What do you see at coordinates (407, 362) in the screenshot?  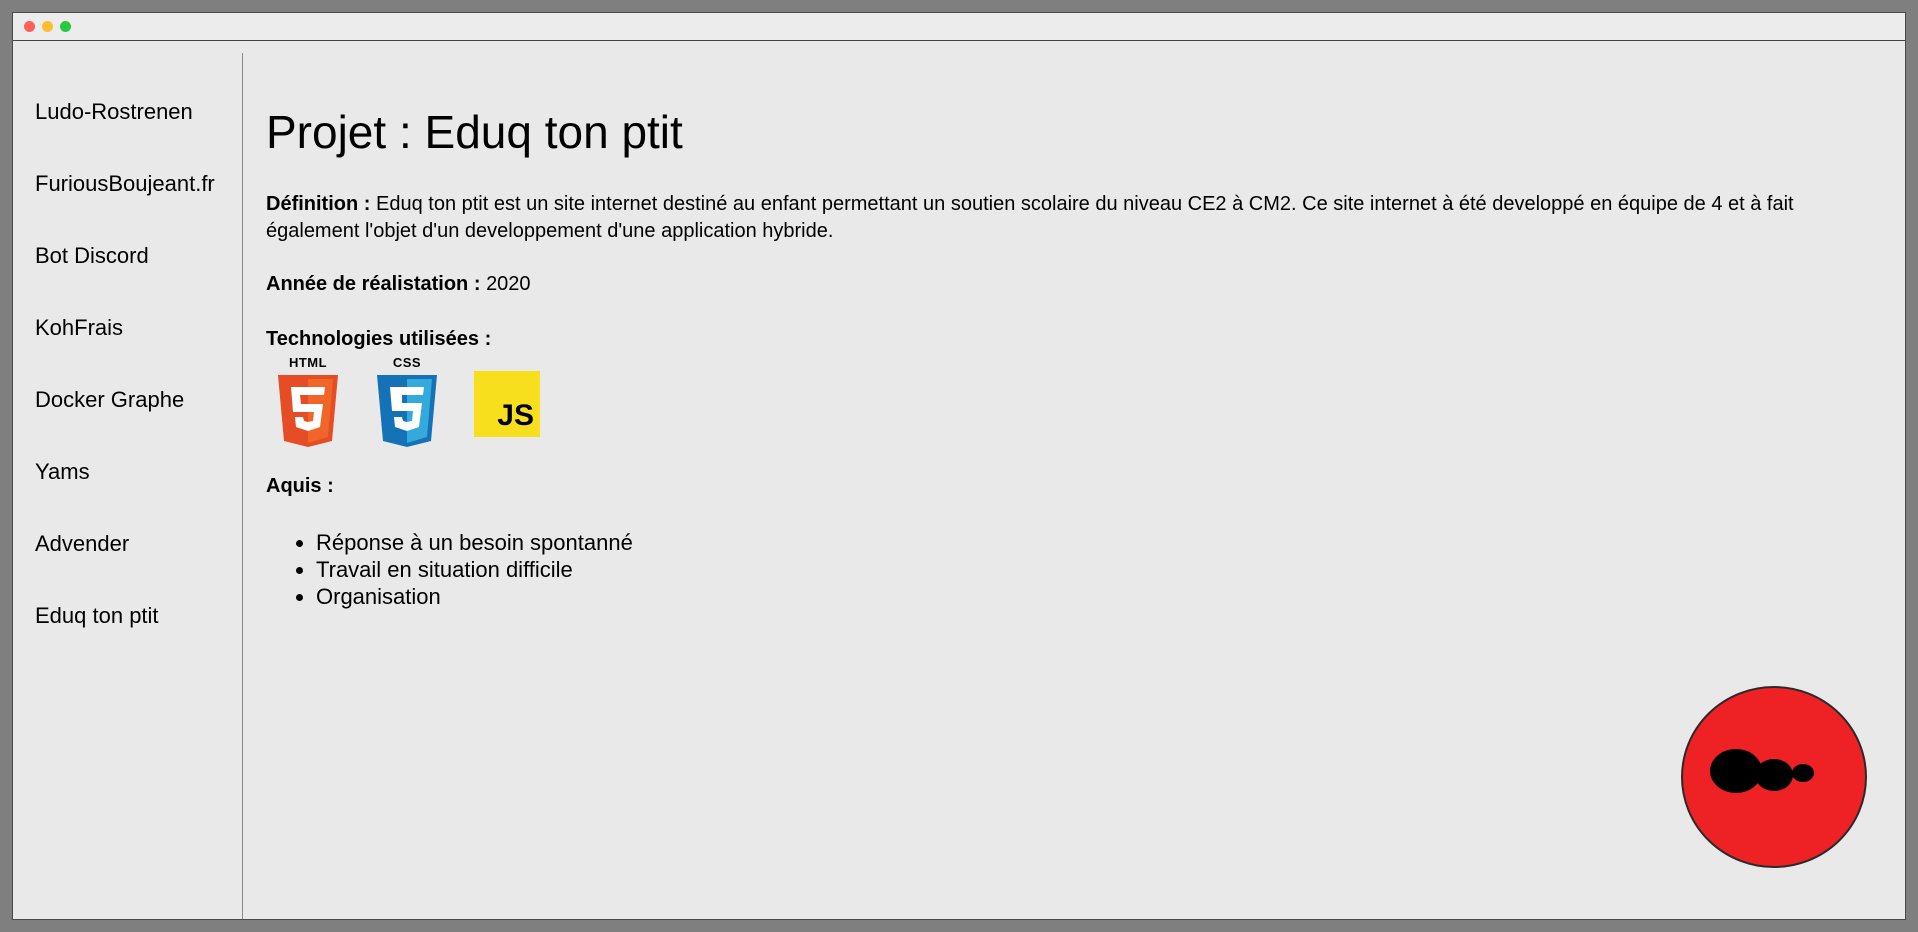 I see `css-logo-label: CSS` at bounding box center [407, 362].